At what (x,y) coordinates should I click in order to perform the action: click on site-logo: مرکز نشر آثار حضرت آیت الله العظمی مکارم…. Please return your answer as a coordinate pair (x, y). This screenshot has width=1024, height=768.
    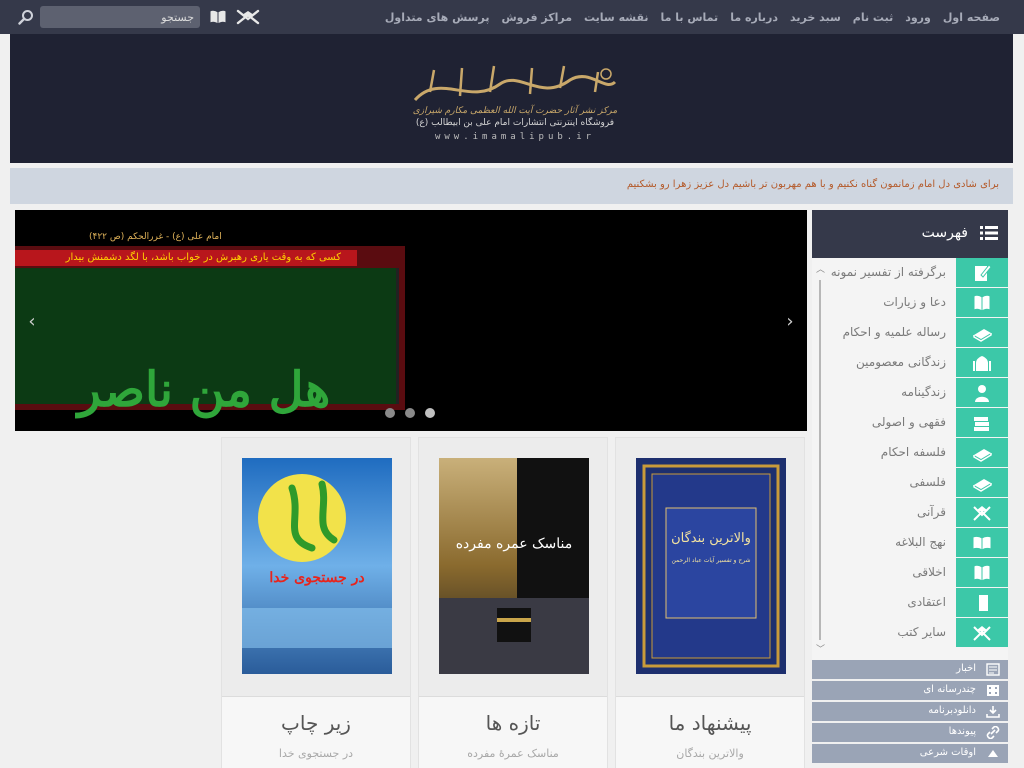
    Looking at the image, I should click on (515, 99).